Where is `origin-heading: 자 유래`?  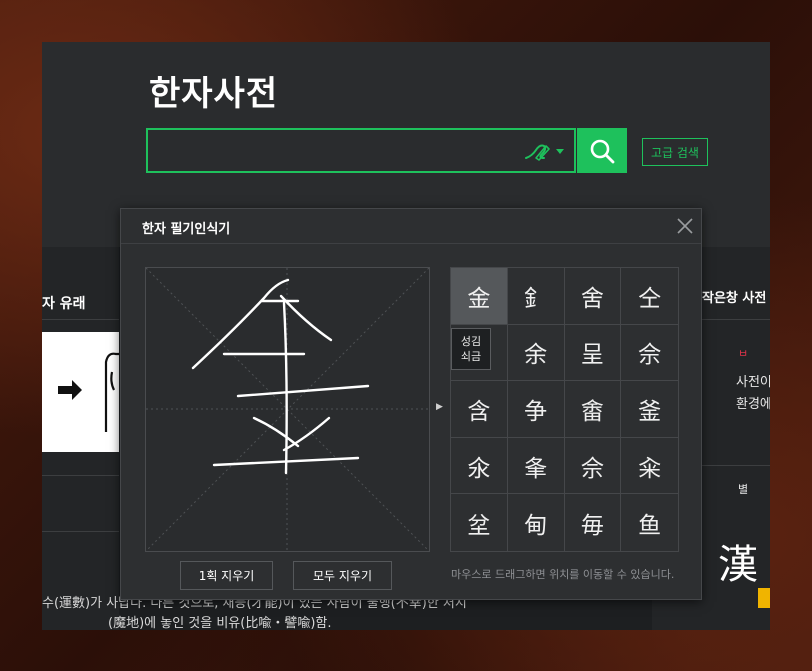
origin-heading: 자 유래 is located at coordinates (64, 304).